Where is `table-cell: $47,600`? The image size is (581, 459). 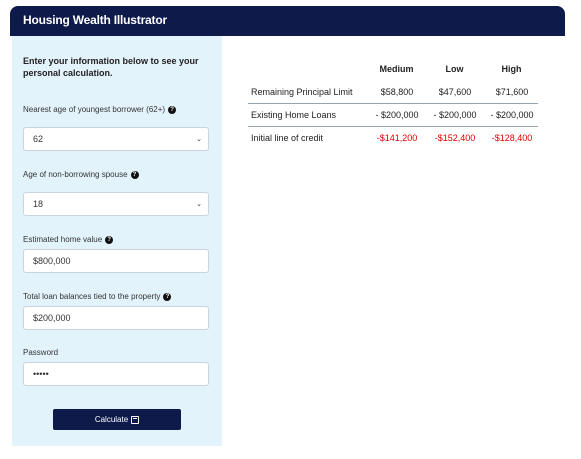 table-cell: $47,600 is located at coordinates (455, 92).